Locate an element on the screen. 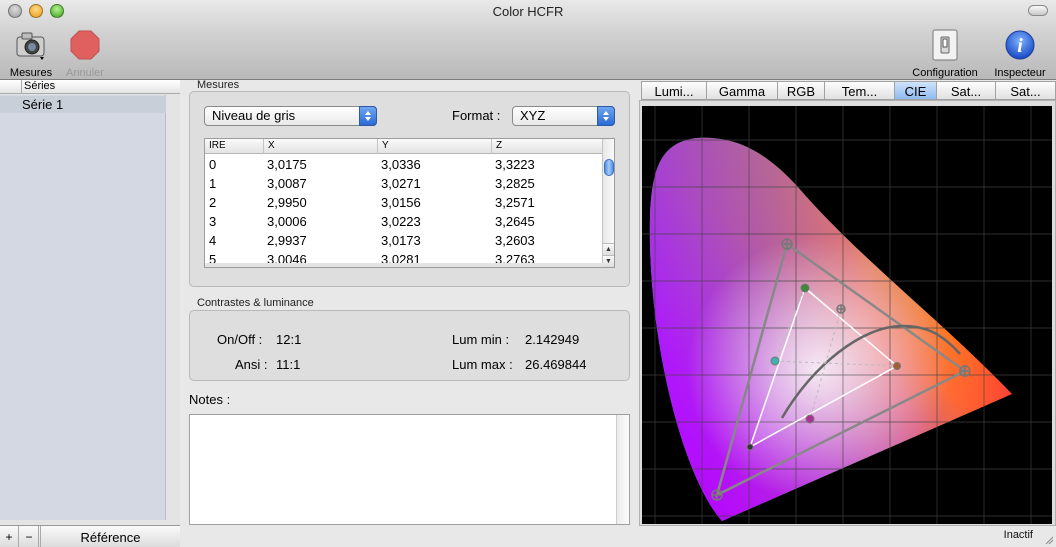 This screenshot has height=547, width=1056. table-row: 3 3,0006 3,0223 3,2645 is located at coordinates (404, 221).